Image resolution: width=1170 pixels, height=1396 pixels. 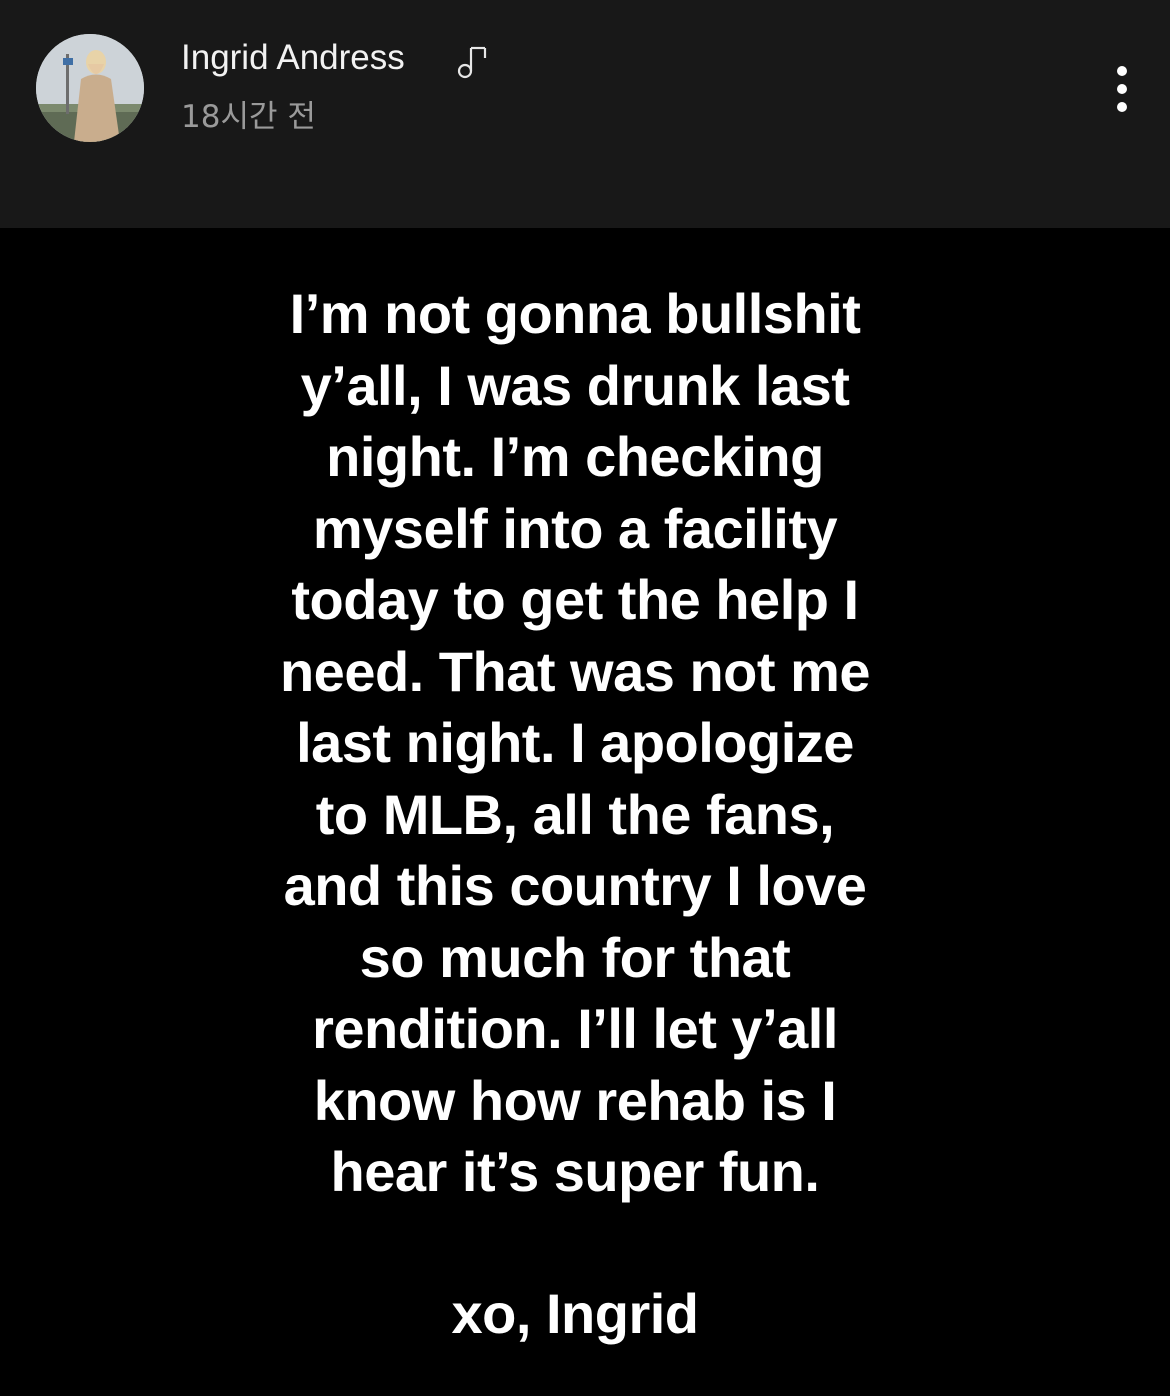 I want to click on more-vertical-icon, so click(x=1122, y=71).